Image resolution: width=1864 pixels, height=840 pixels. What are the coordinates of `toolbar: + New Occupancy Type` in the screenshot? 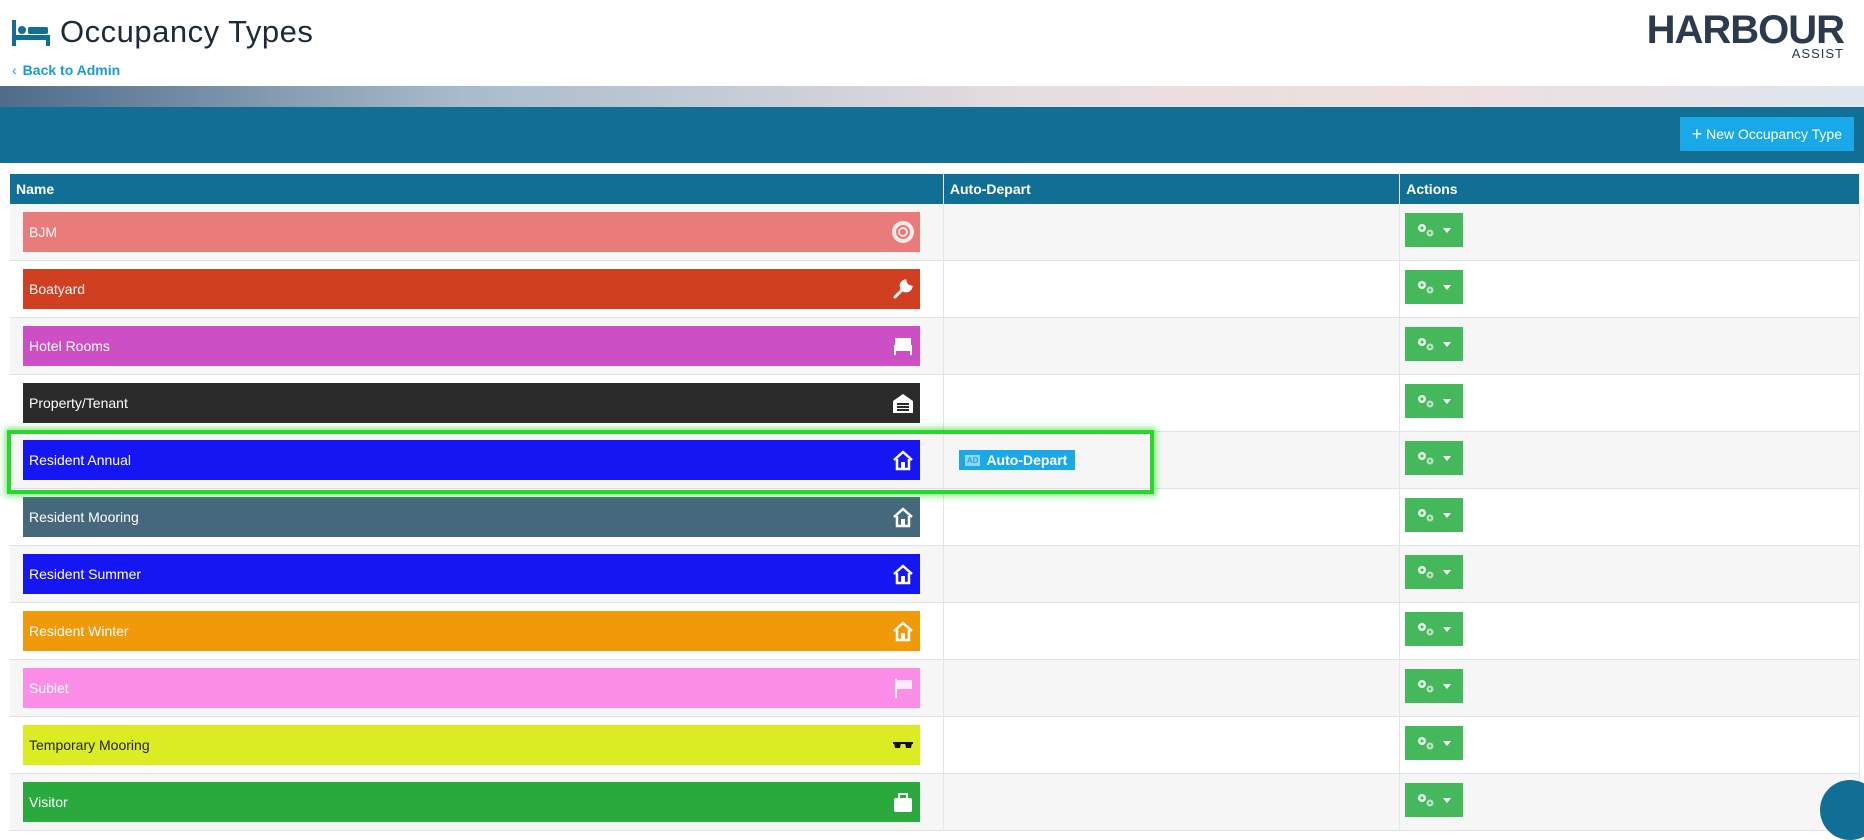 It's located at (932, 135).